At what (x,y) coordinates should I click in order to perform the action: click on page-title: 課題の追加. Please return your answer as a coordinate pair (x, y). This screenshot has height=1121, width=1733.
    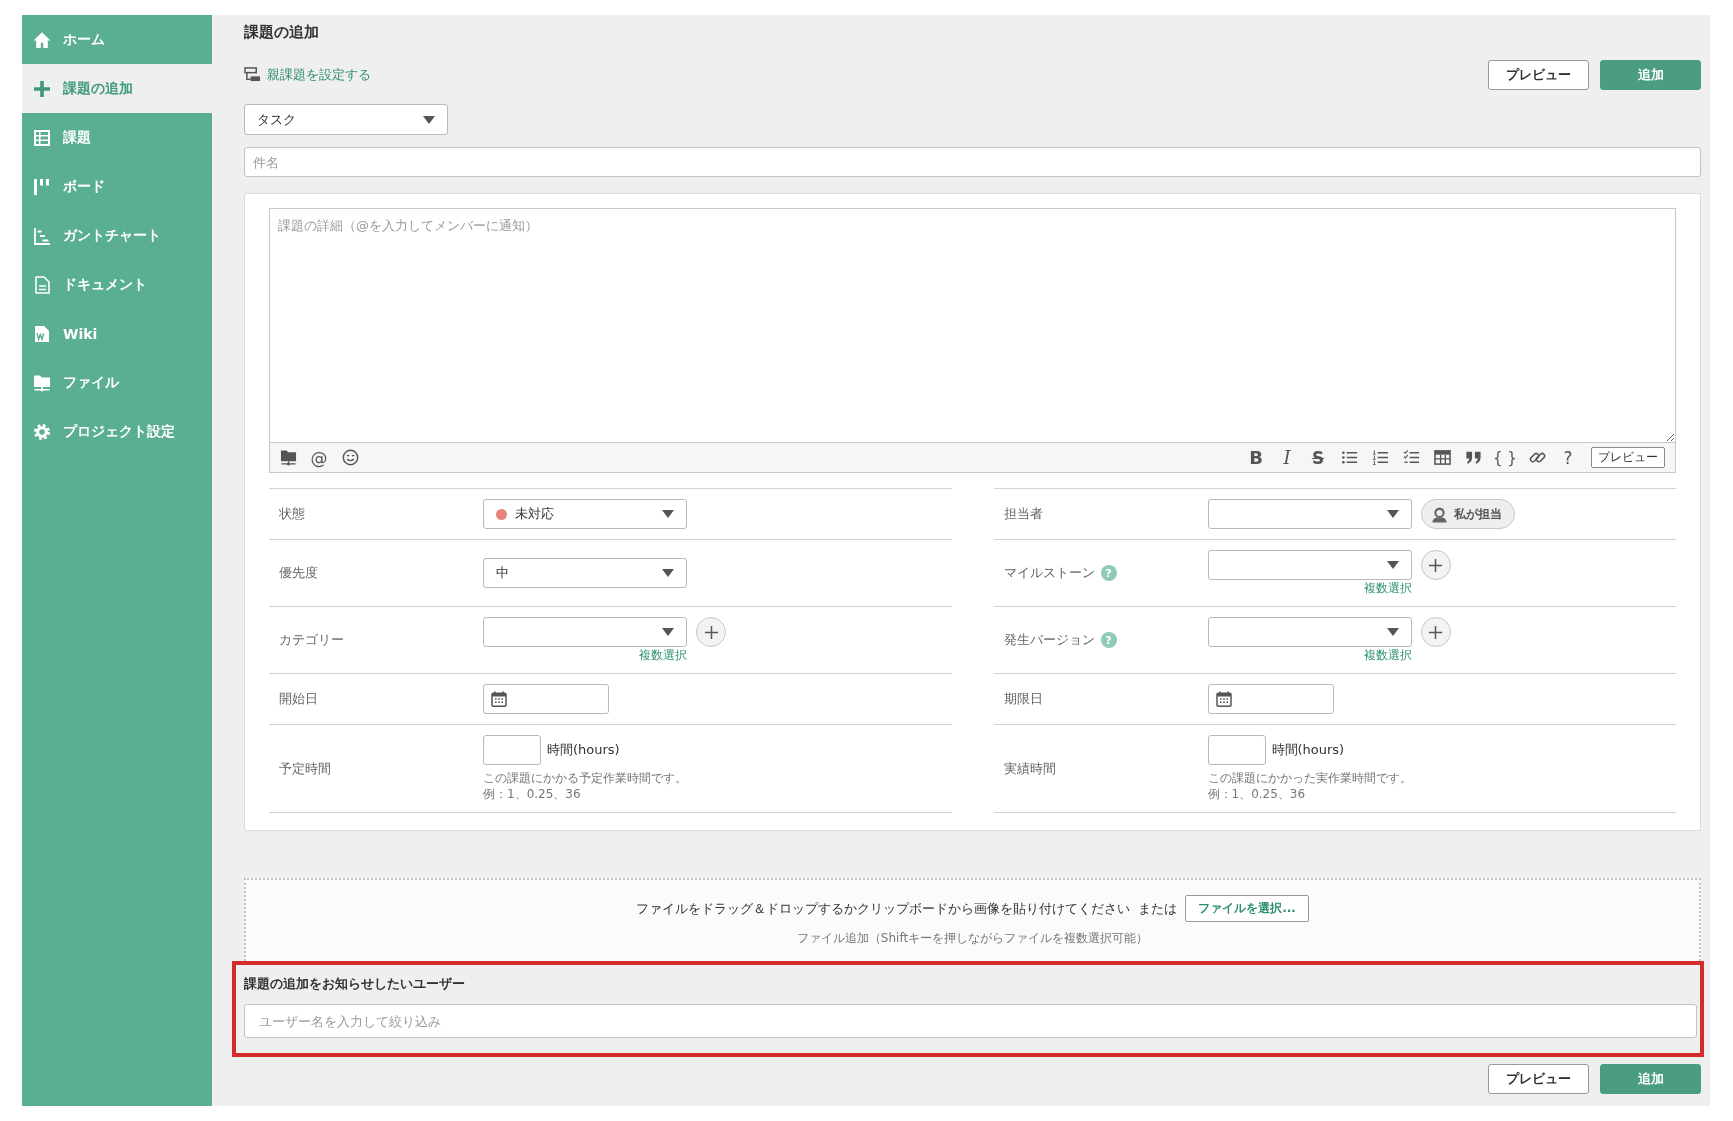
    Looking at the image, I should click on (282, 32).